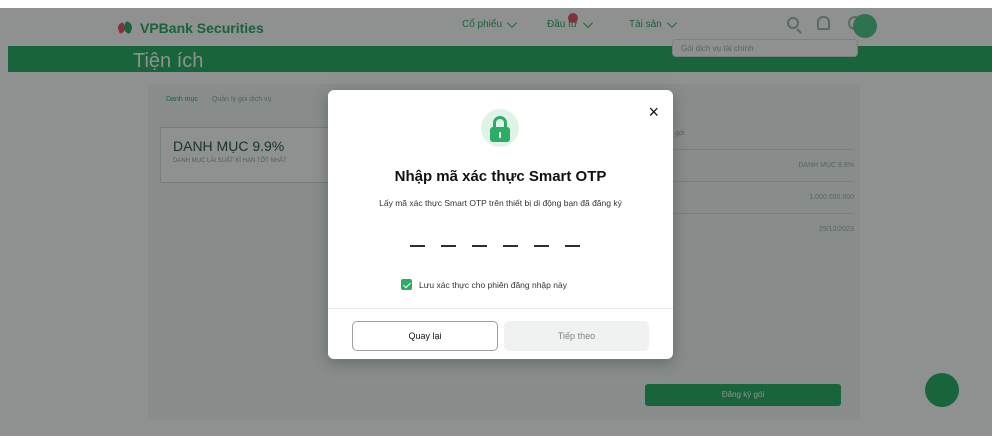 The image size is (992, 436). I want to click on close-icon: ×, so click(653, 112).